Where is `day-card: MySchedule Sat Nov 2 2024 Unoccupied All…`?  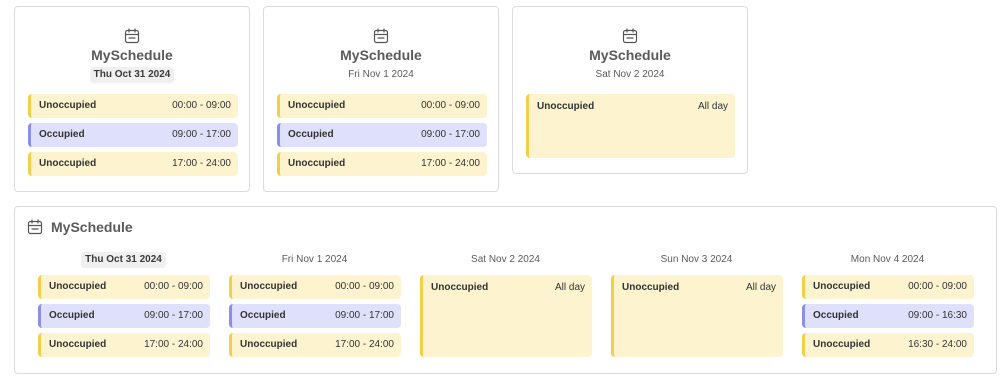 day-card: MySchedule Sat Nov 2 2024 Unoccupied All… is located at coordinates (630, 90).